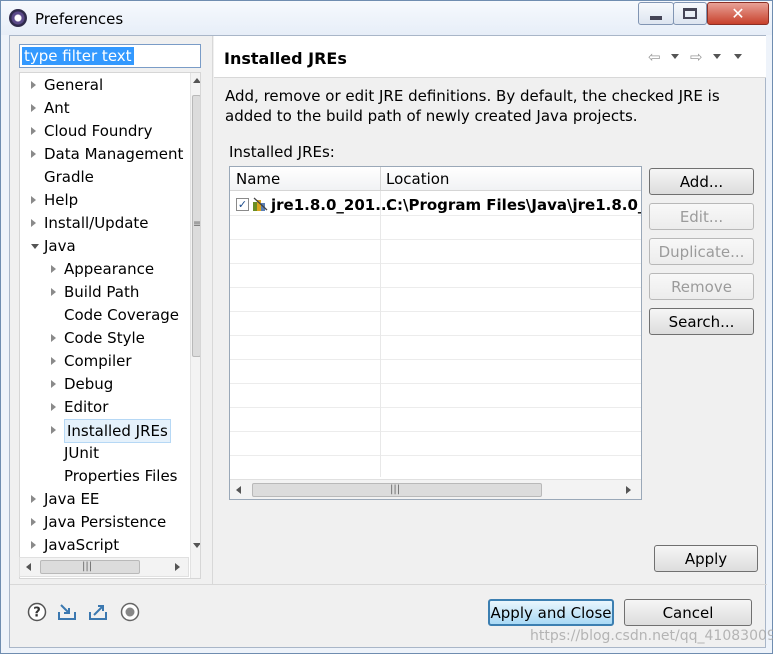  I want to click on remove-button: Remove, so click(701, 286).